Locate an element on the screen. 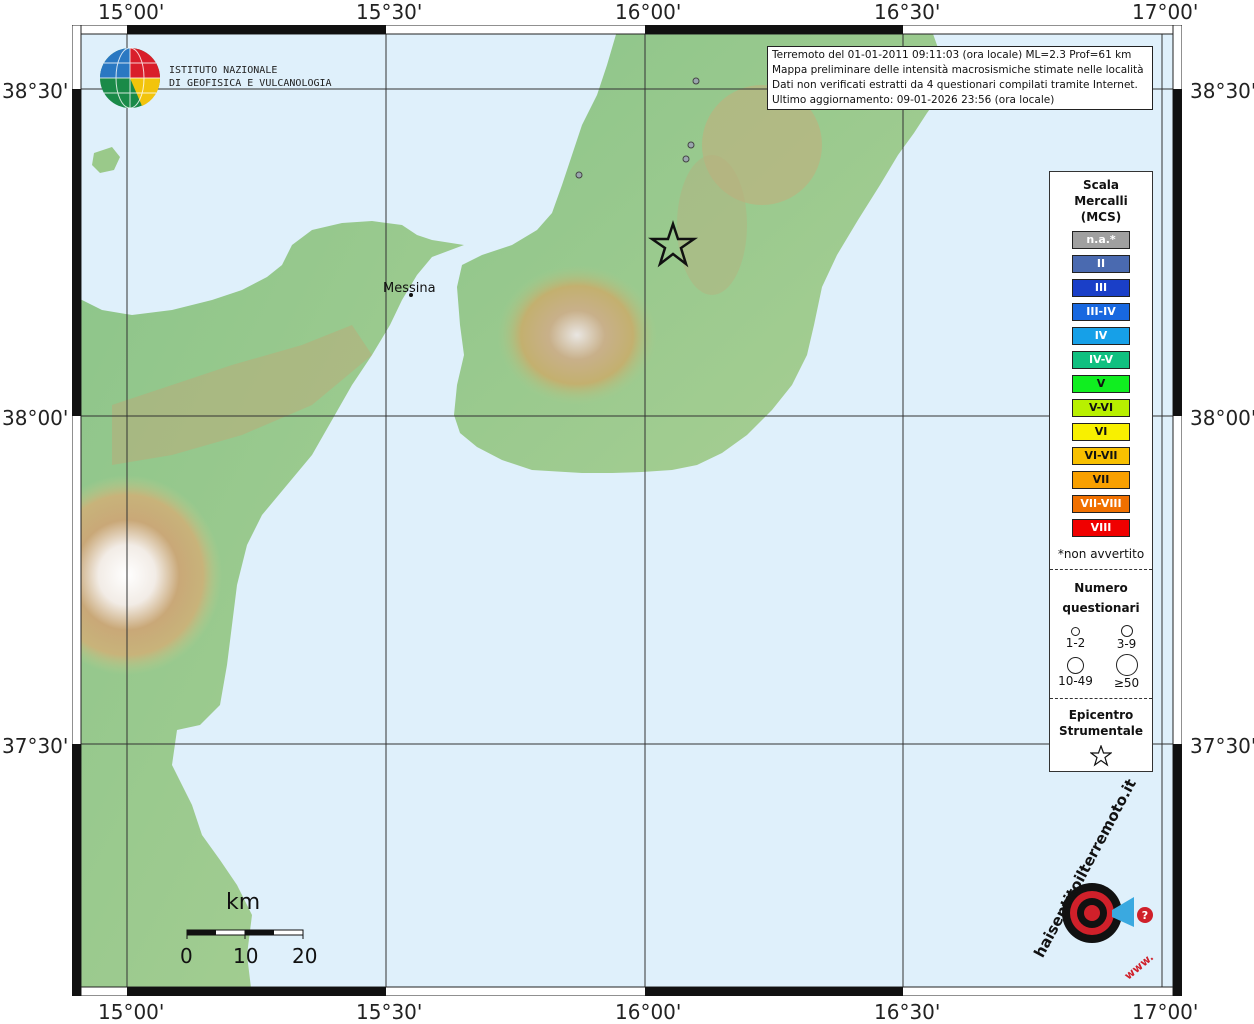 The height and width of the screenshot is (1024, 1254). epicentro-line2: Strumentale is located at coordinates (1101, 731).